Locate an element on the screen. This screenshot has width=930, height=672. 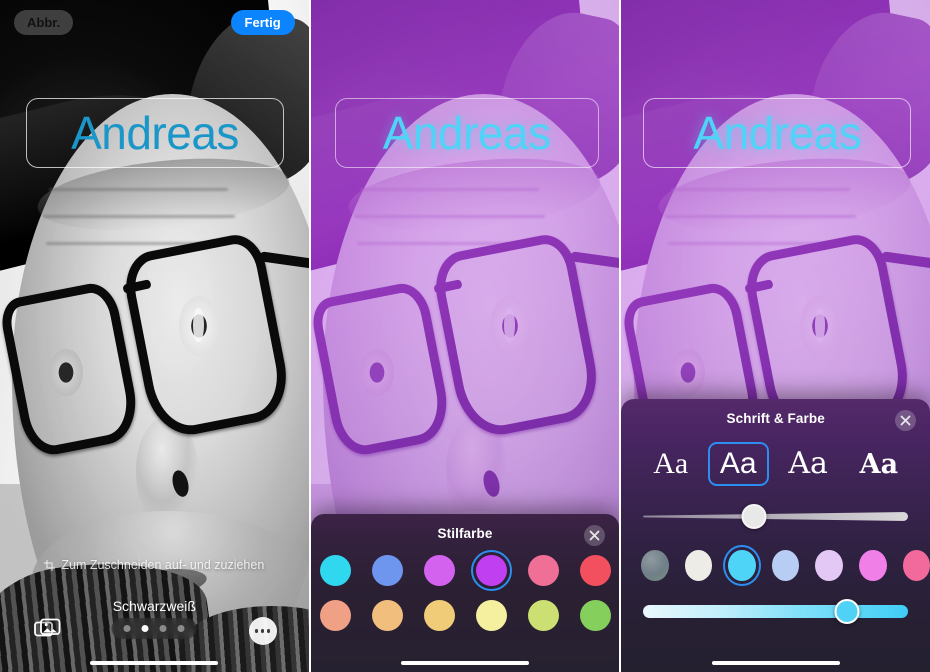
swatch-cyan is located at coordinates (335, 570).